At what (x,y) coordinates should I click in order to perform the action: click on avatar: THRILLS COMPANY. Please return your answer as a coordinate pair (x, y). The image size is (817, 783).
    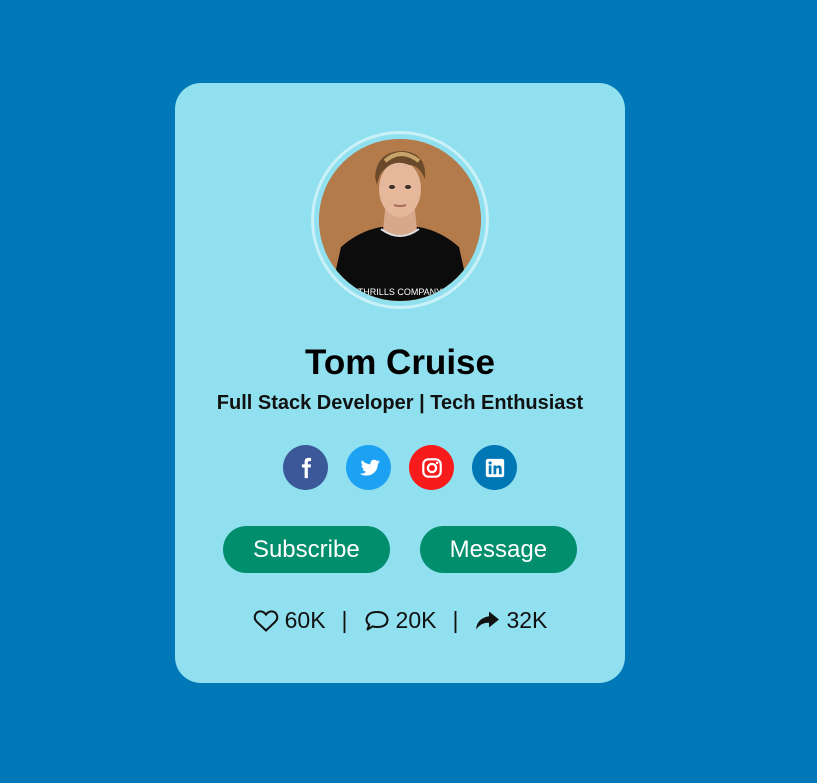
    Looking at the image, I should click on (400, 220).